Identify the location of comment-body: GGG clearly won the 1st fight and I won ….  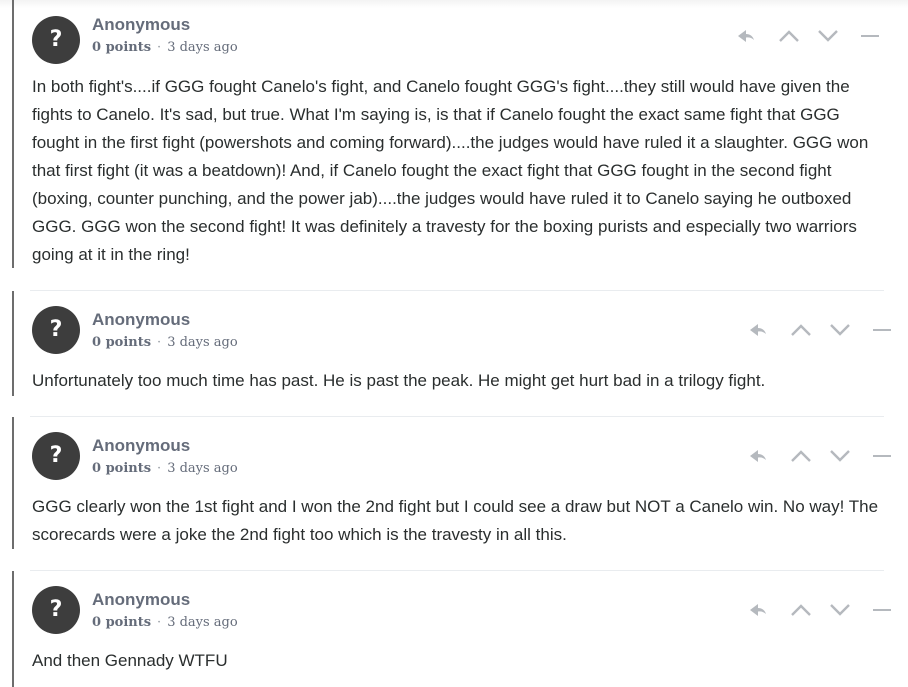
(455, 520).